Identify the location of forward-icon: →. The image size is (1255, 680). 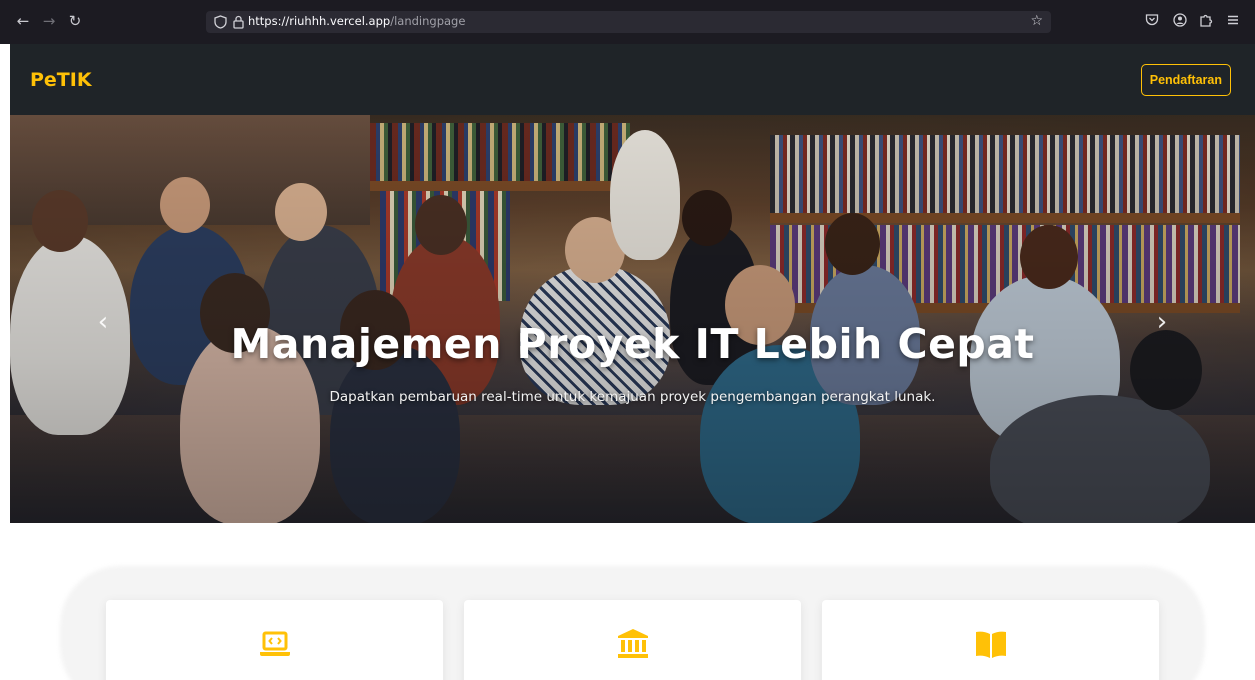
(49, 21).